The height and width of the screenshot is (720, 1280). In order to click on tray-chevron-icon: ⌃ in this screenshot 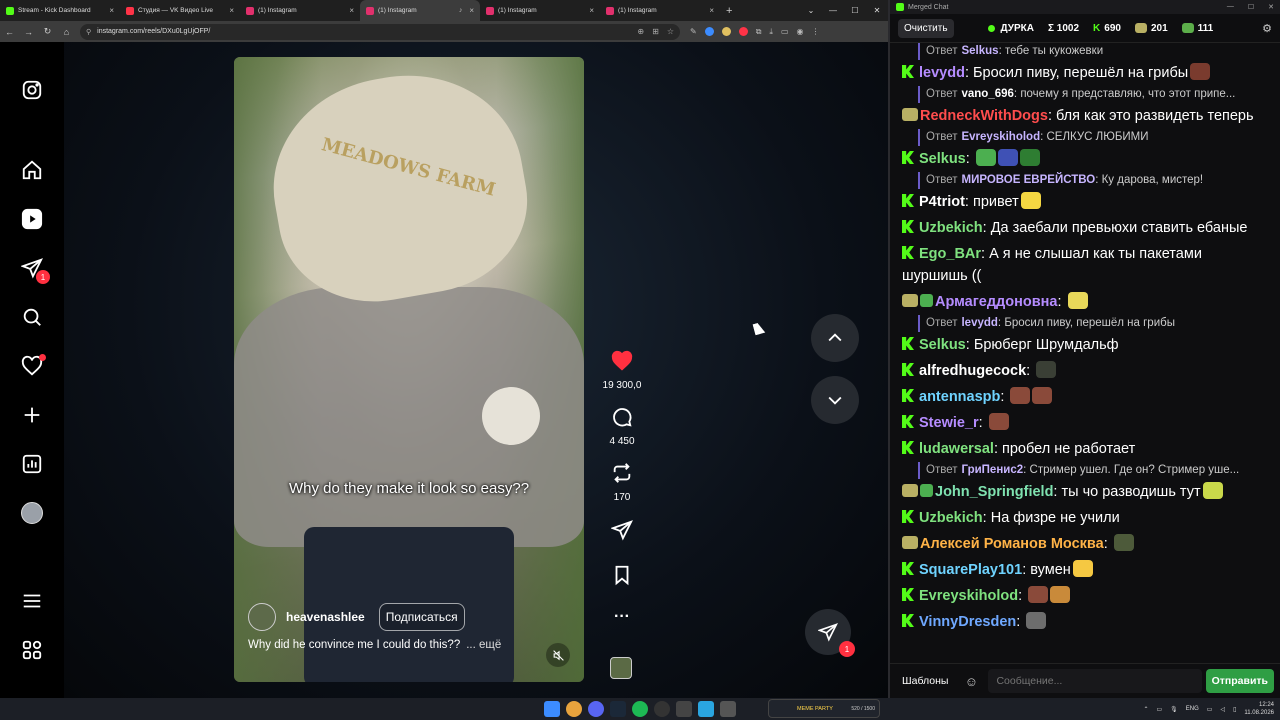, I will do `click(1145, 709)`.